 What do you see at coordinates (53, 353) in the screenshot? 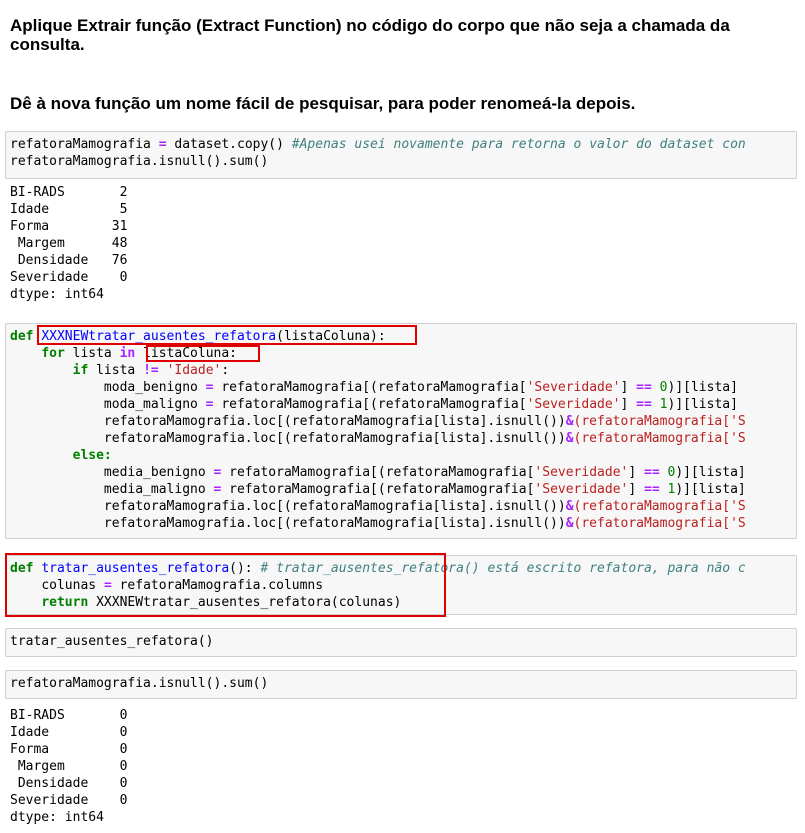
I see `for-keyword: for` at bounding box center [53, 353].